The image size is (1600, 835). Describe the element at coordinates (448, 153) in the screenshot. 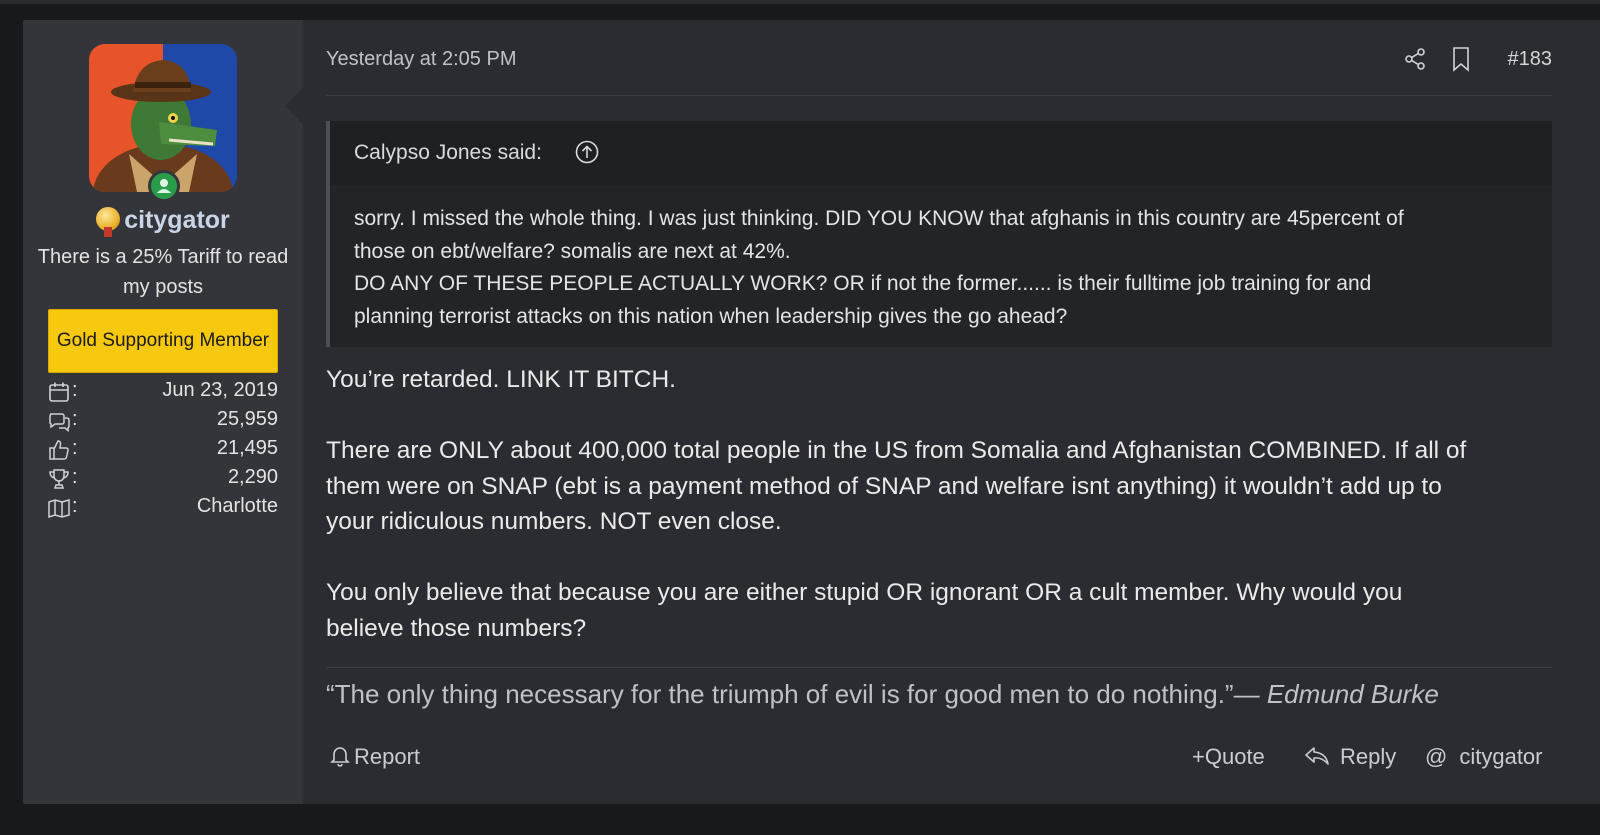

I see `quote-author: Calypso Jones said:` at that location.